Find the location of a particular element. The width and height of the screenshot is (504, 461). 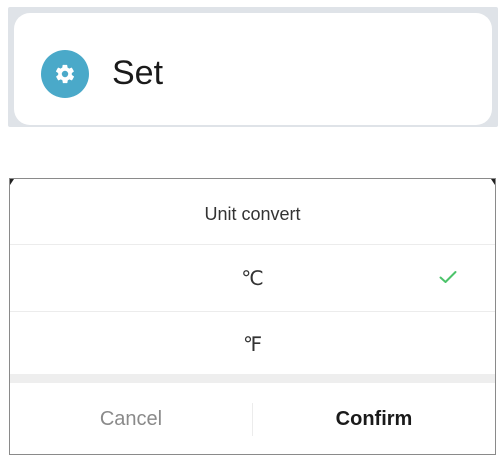

dialog-title: Unit convert is located at coordinates (252, 212).